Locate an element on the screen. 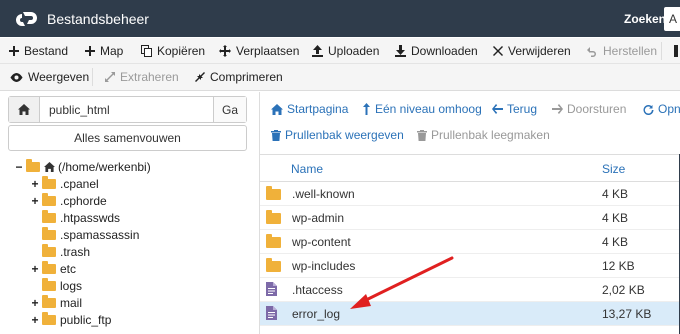 Image resolution: width=680 pixels, height=334 pixels. reload-button: Opni is located at coordinates (661, 109).